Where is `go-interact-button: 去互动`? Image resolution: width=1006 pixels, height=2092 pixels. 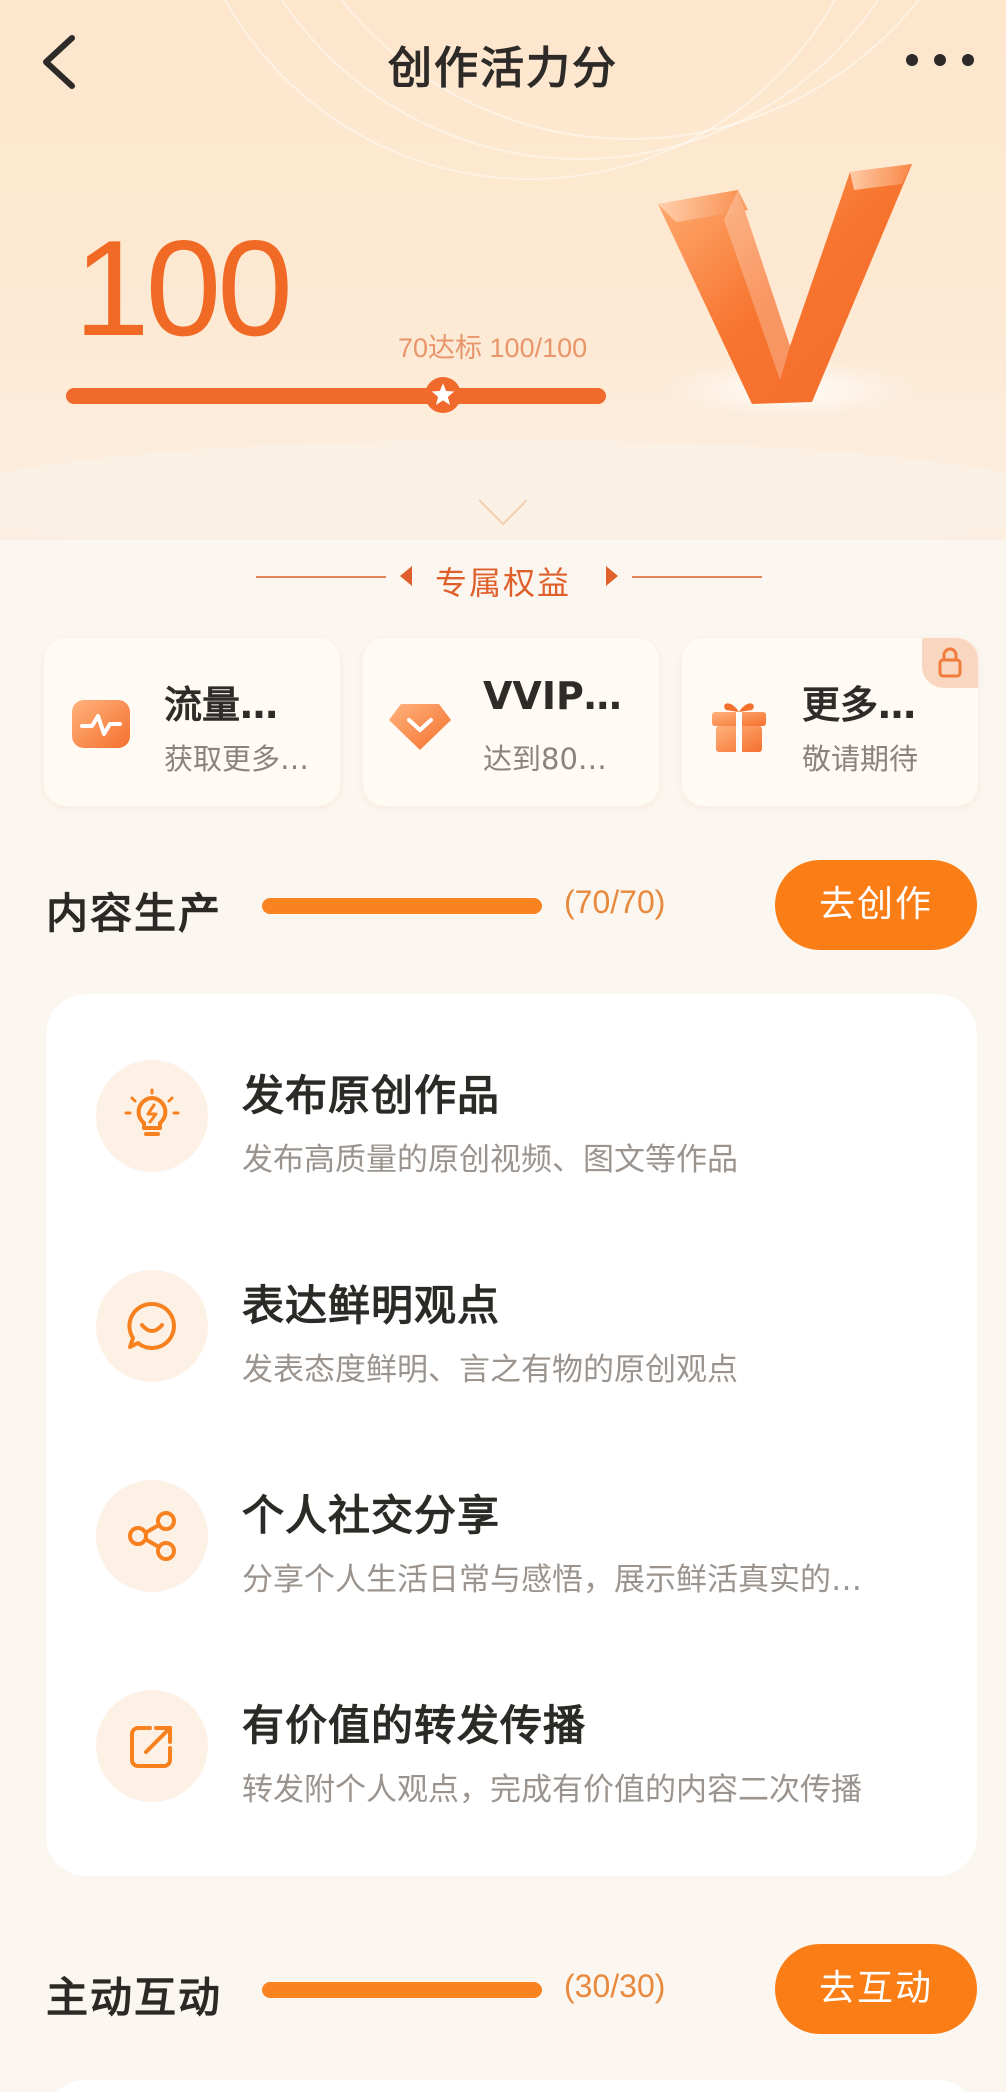 go-interact-button: 去互动 is located at coordinates (876, 1989).